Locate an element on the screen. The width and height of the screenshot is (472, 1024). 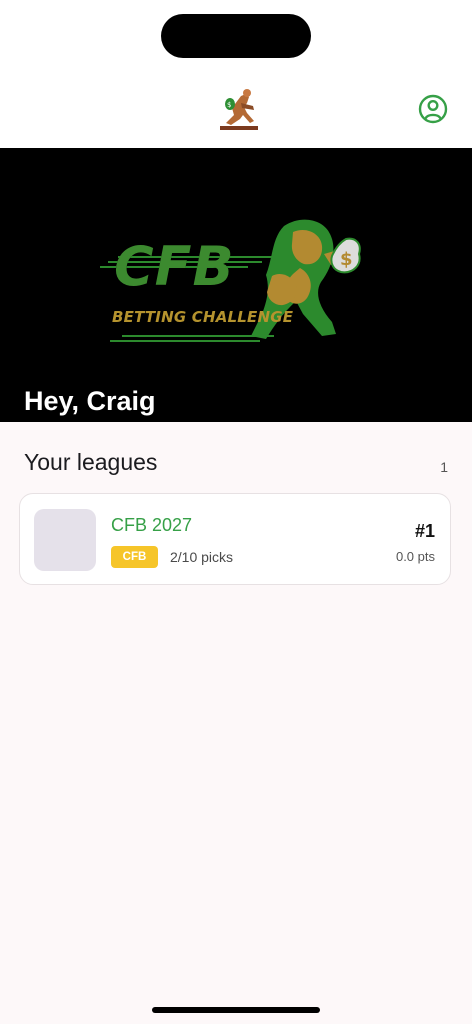
top-navigation-bar: $ is located at coordinates (236, 110).